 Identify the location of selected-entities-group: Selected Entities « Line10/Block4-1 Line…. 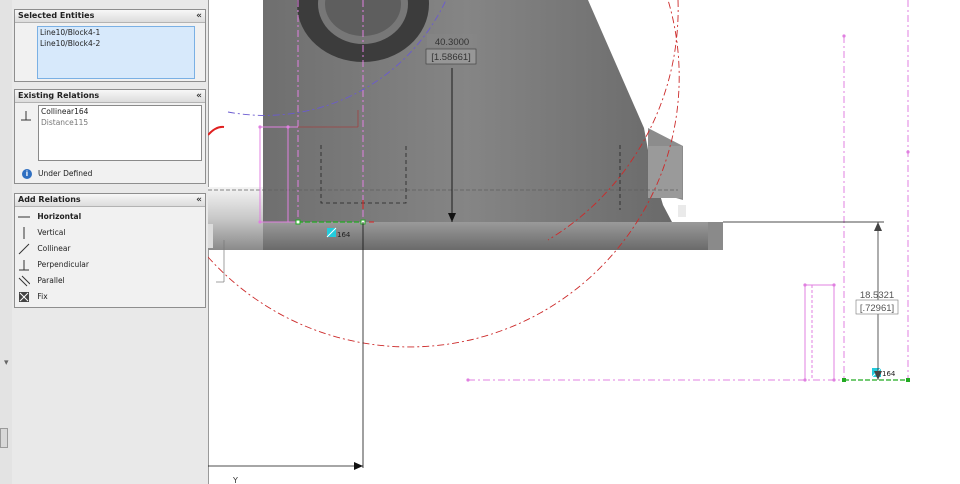
(110, 45).